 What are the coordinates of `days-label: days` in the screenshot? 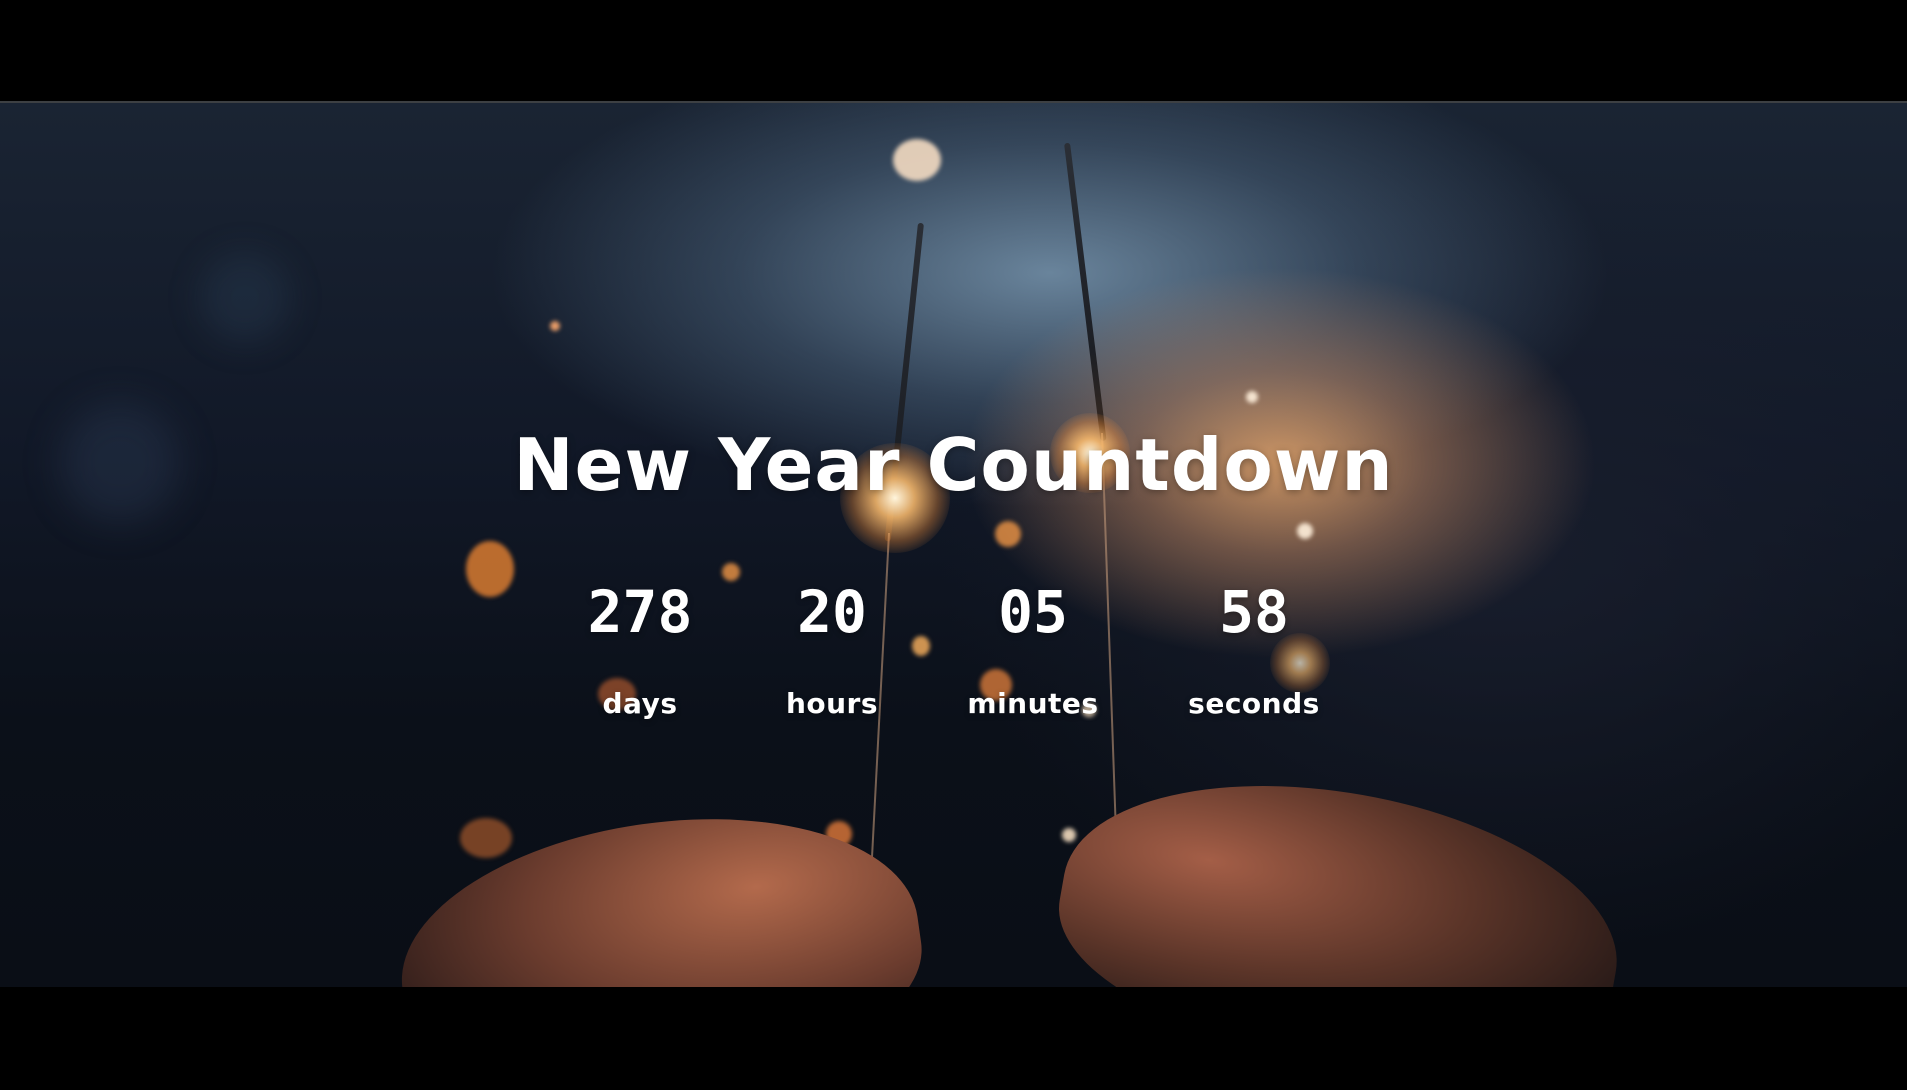 It's located at (640, 703).